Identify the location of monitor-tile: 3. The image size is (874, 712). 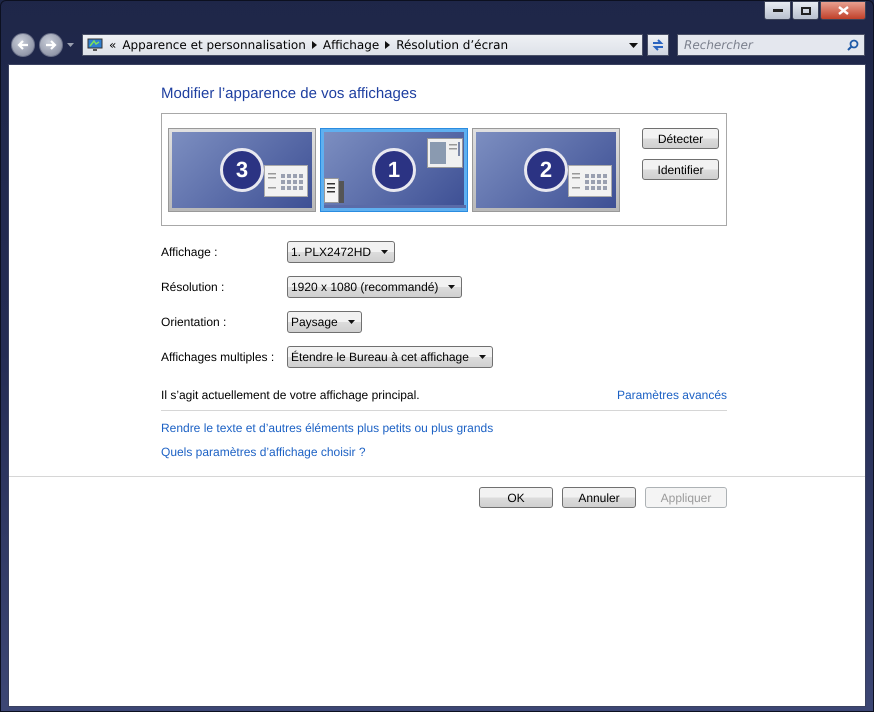
(242, 170).